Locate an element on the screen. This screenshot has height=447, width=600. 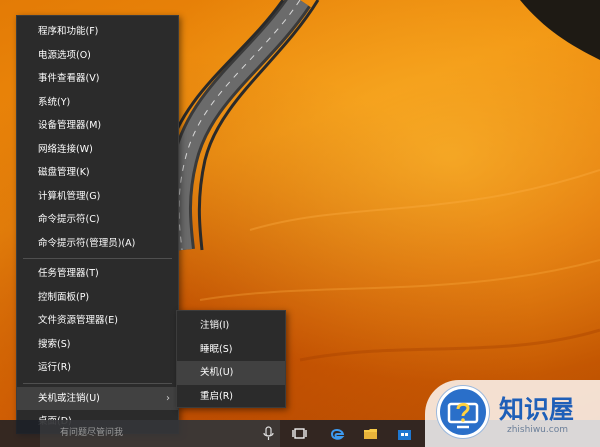
edge-icon is located at coordinates (337, 433).